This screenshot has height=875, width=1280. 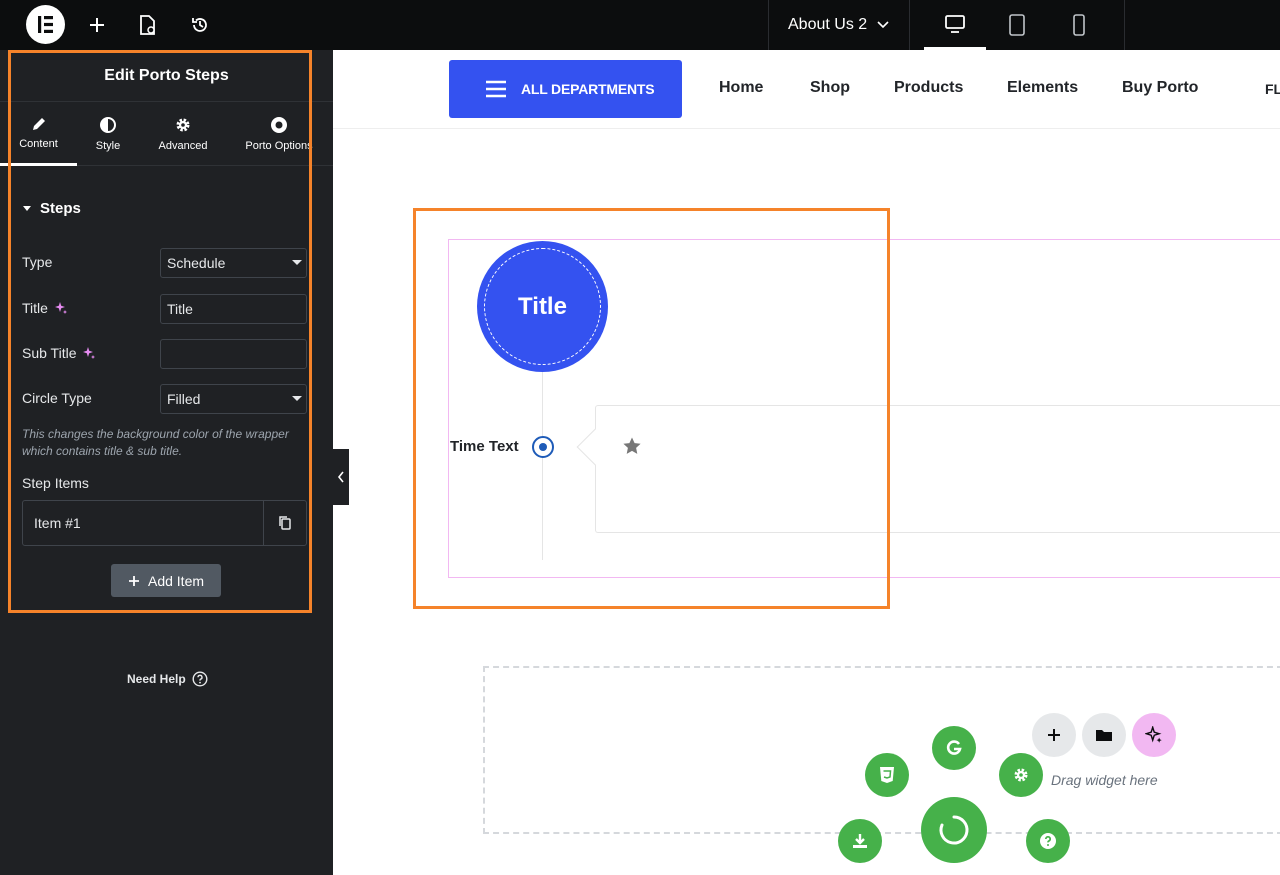 I want to click on type-label: Type, so click(x=37, y=262).